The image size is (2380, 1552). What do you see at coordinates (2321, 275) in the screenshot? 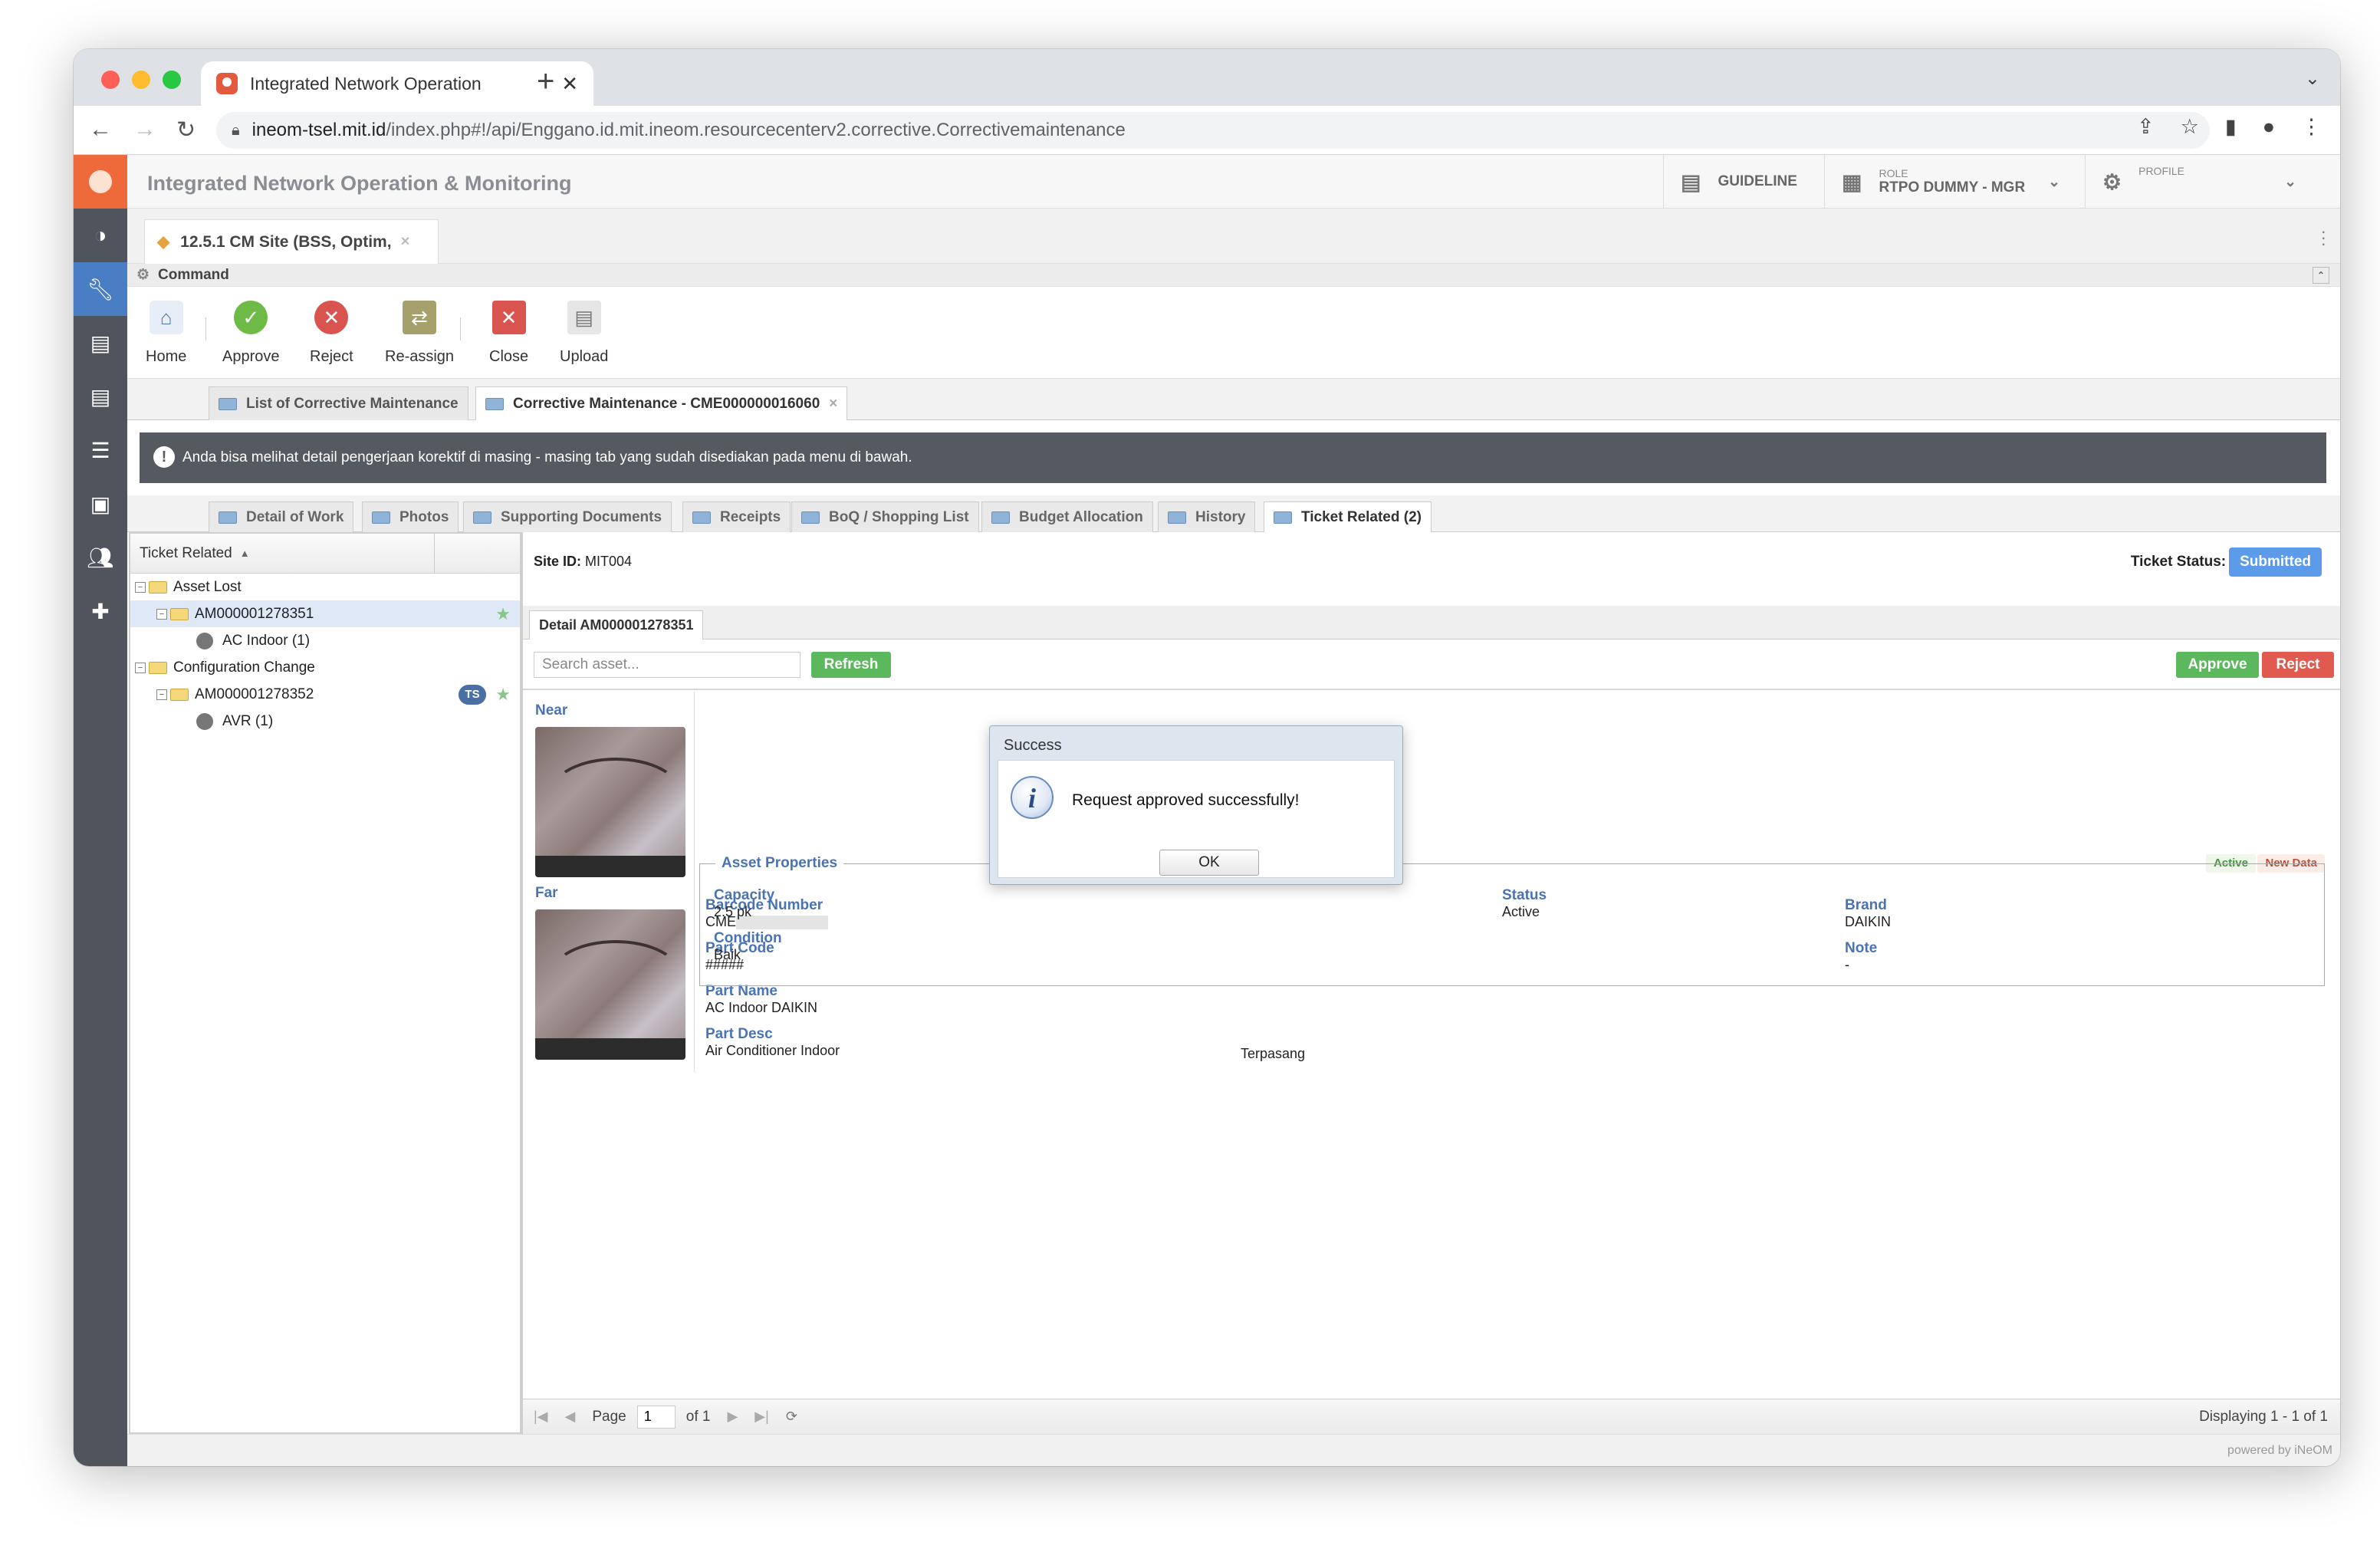
I see `collapse-icon: ⌃` at bounding box center [2321, 275].